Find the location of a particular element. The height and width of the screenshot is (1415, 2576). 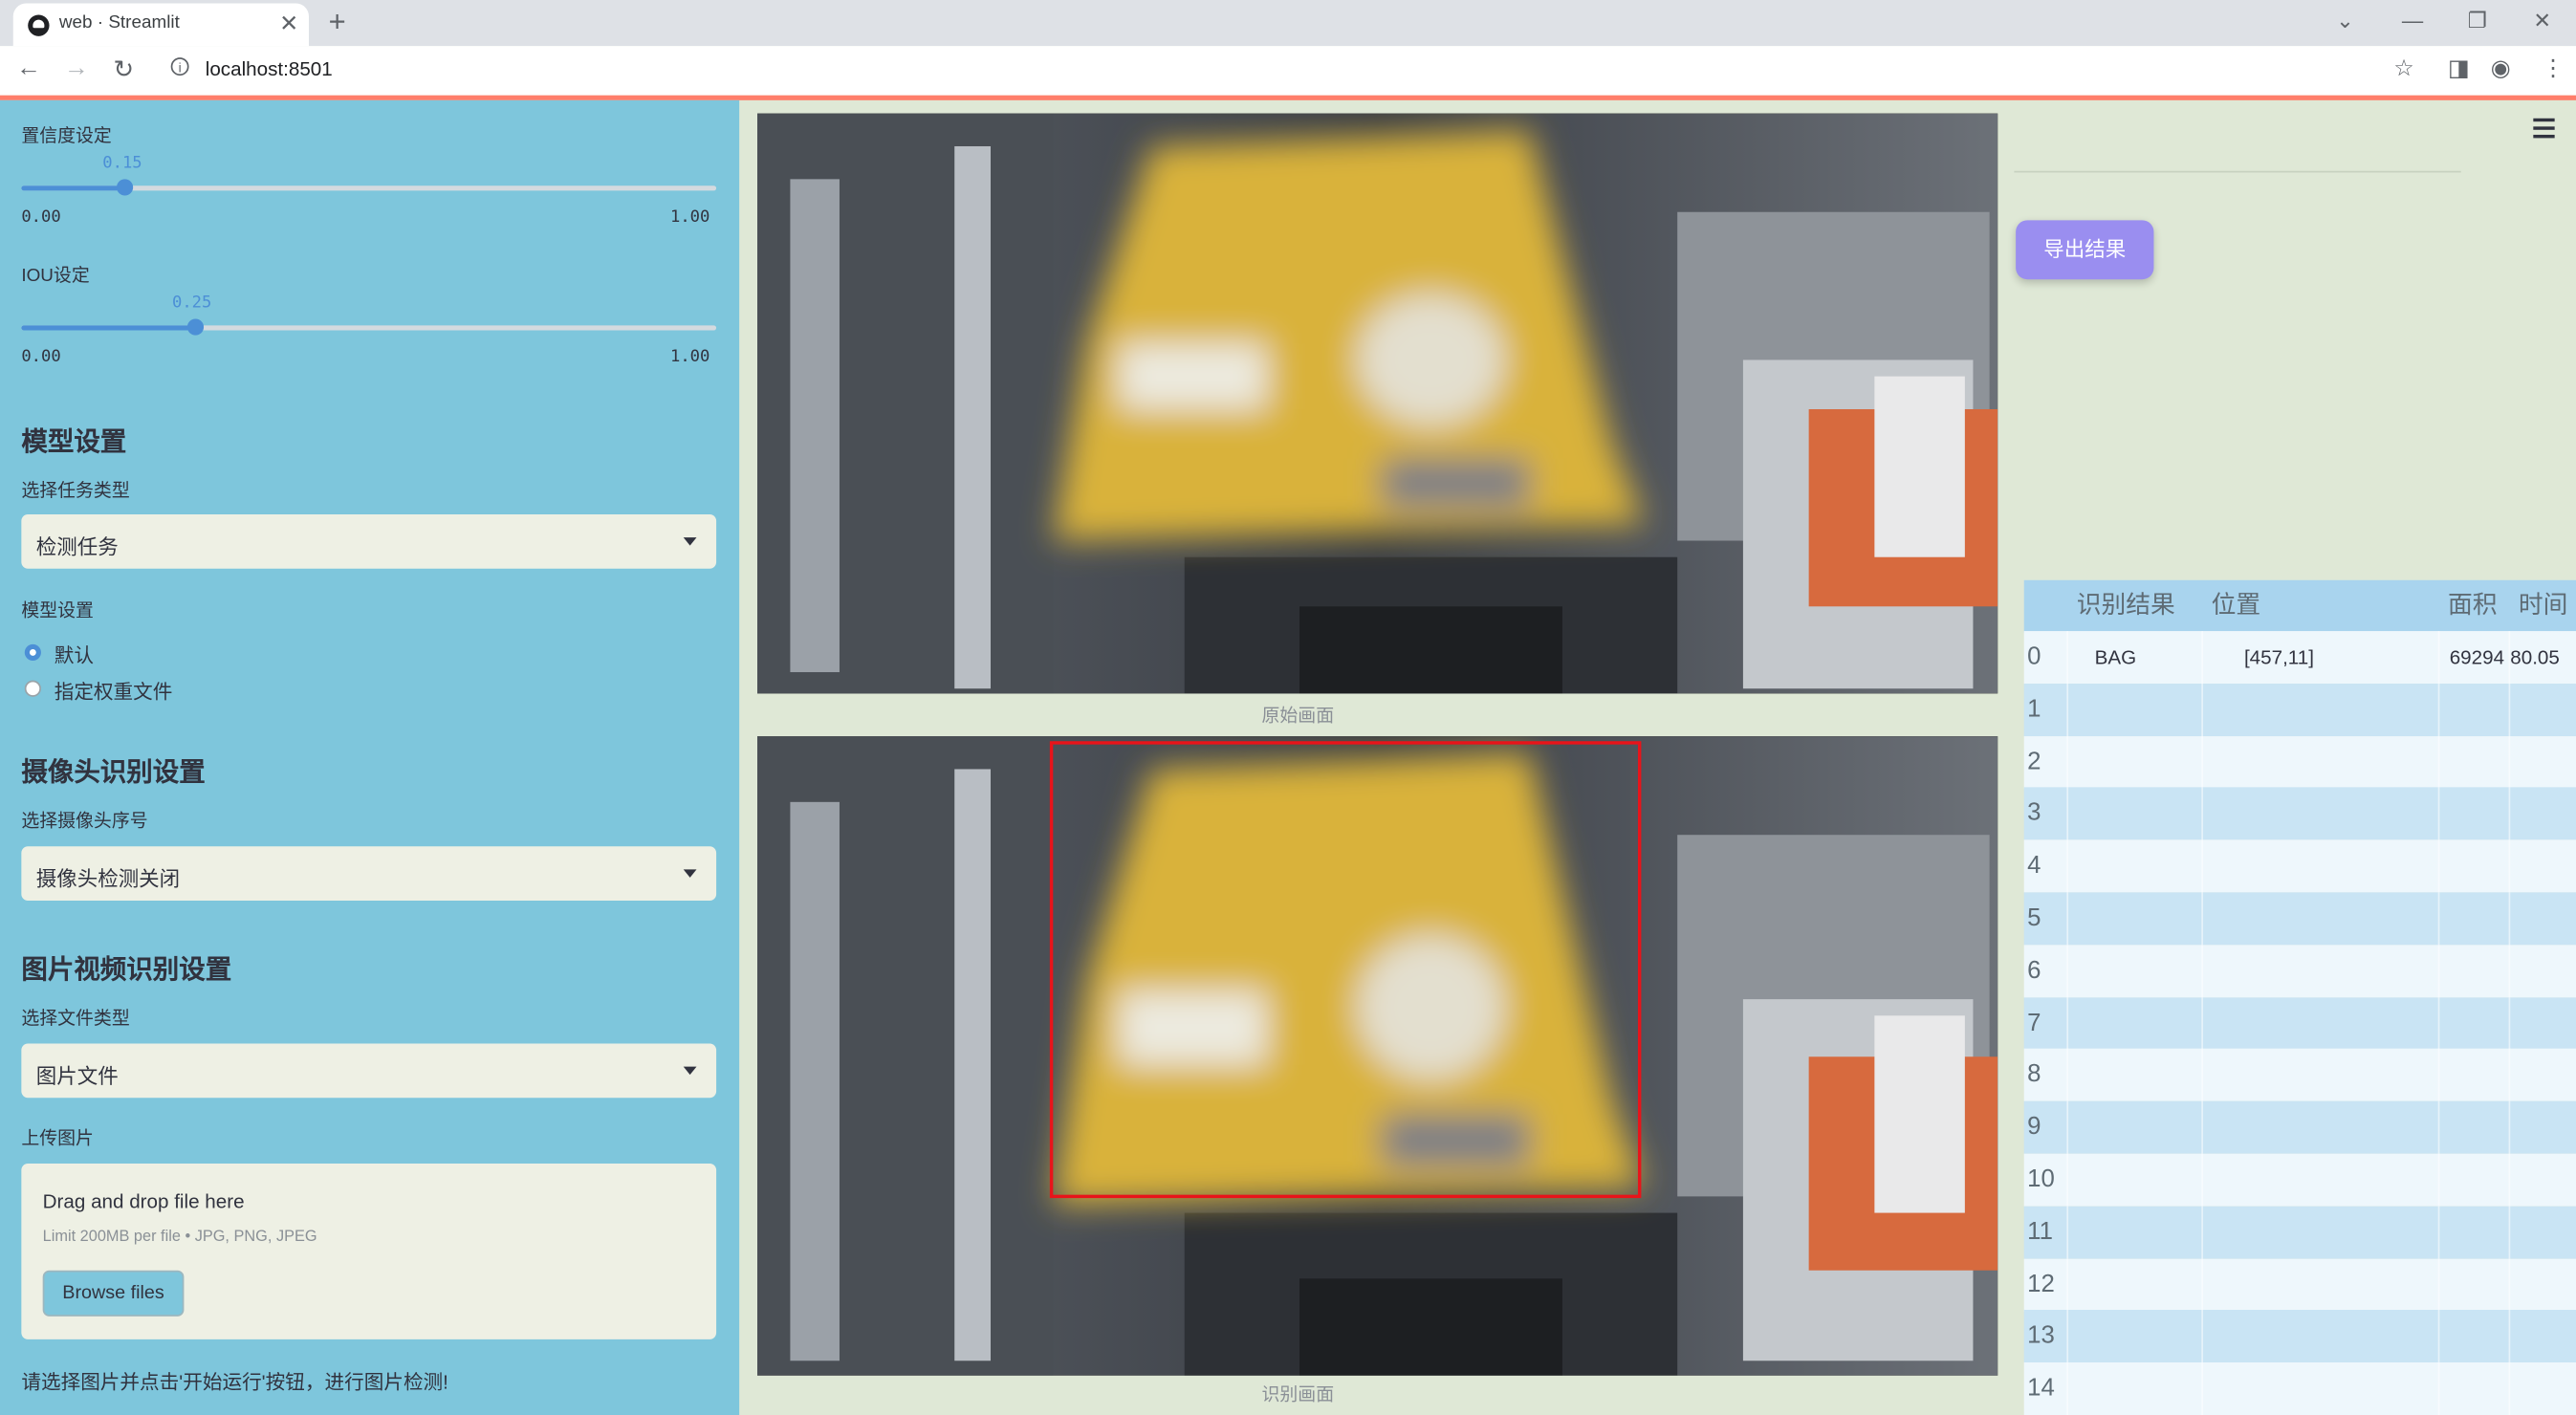

table-row: 10 is located at coordinates (2299, 1180).